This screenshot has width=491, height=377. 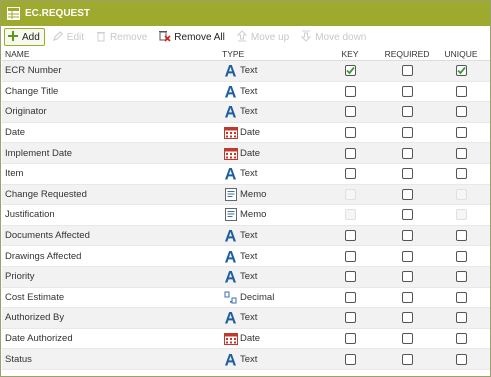 What do you see at coordinates (35, 318) in the screenshot?
I see `field-name: Authorized By` at bounding box center [35, 318].